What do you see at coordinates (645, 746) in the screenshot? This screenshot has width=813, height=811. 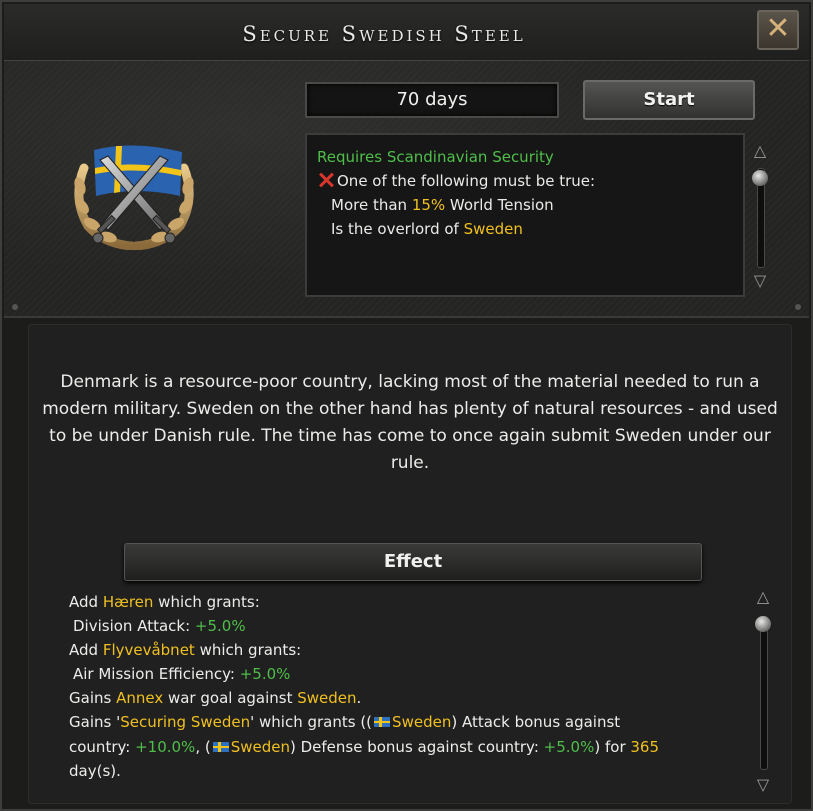 I see `duration-days: 365` at bounding box center [645, 746].